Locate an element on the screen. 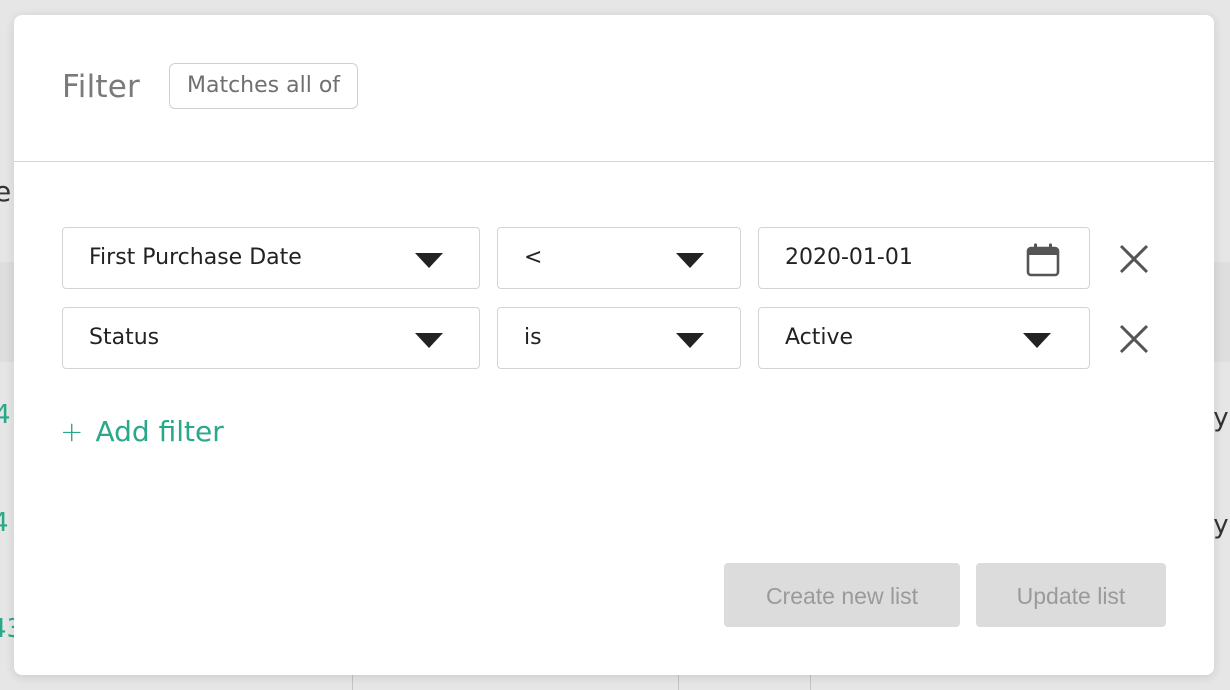 The width and height of the screenshot is (1230, 690). filter-row: Status is Active is located at coordinates (612, 338).